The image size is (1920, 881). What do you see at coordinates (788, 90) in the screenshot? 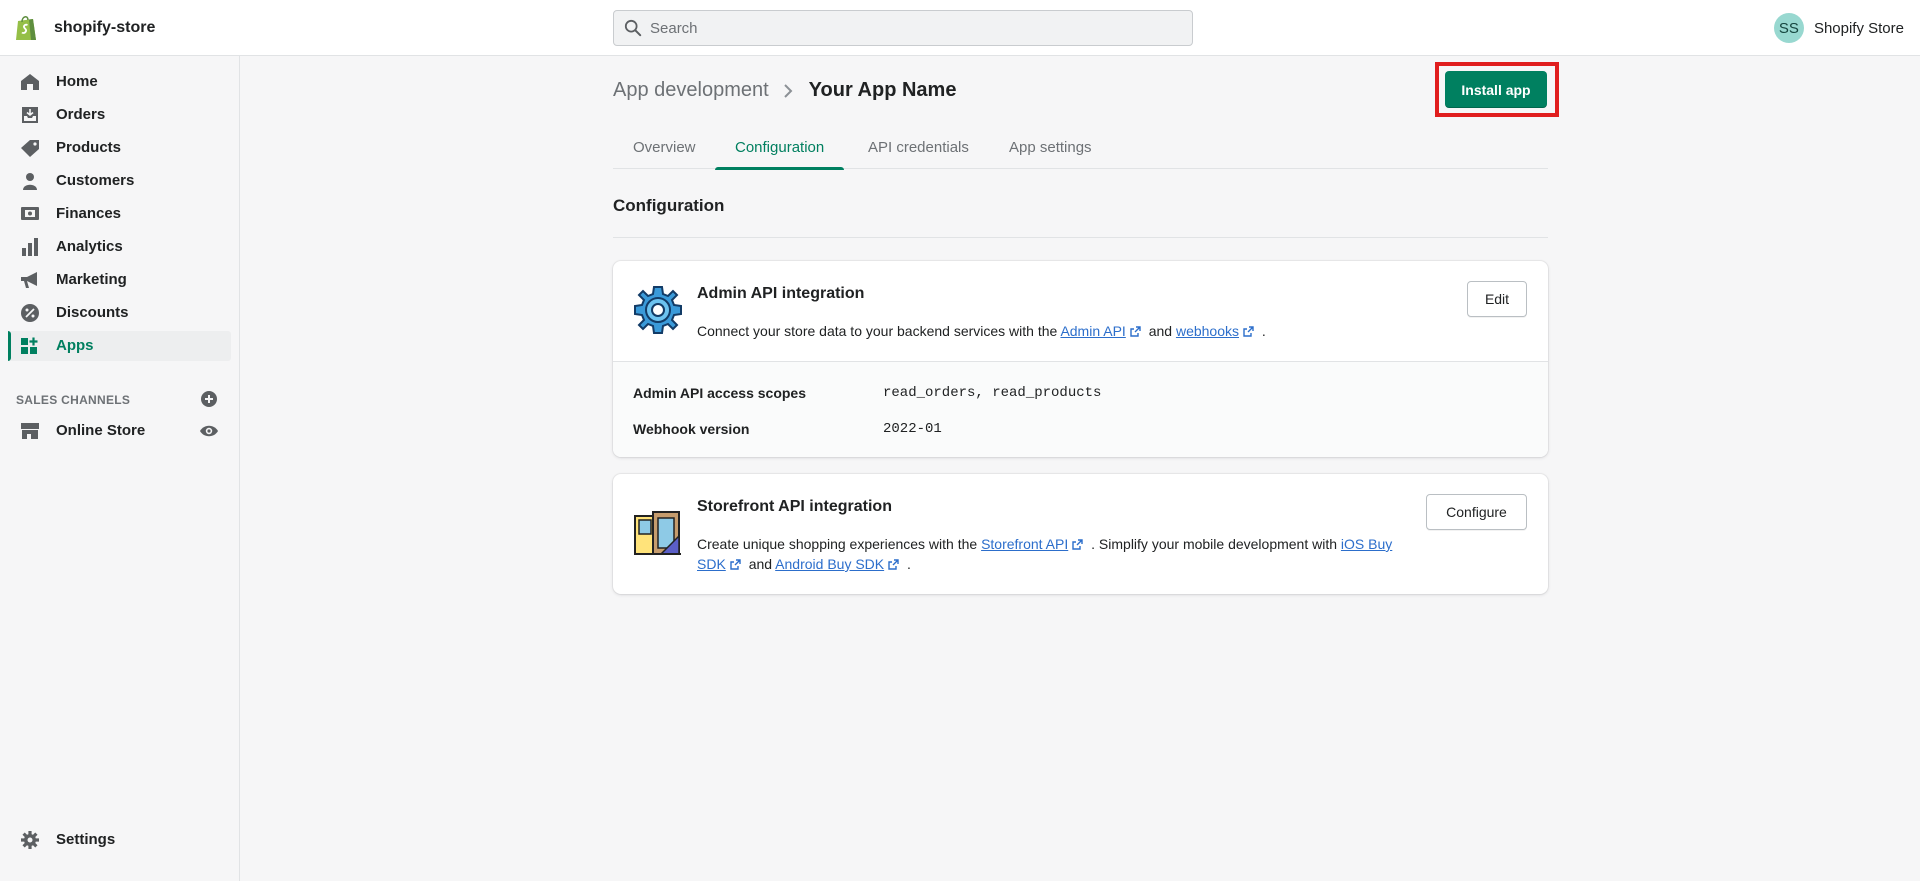
I see `chevron-right-icon` at bounding box center [788, 90].